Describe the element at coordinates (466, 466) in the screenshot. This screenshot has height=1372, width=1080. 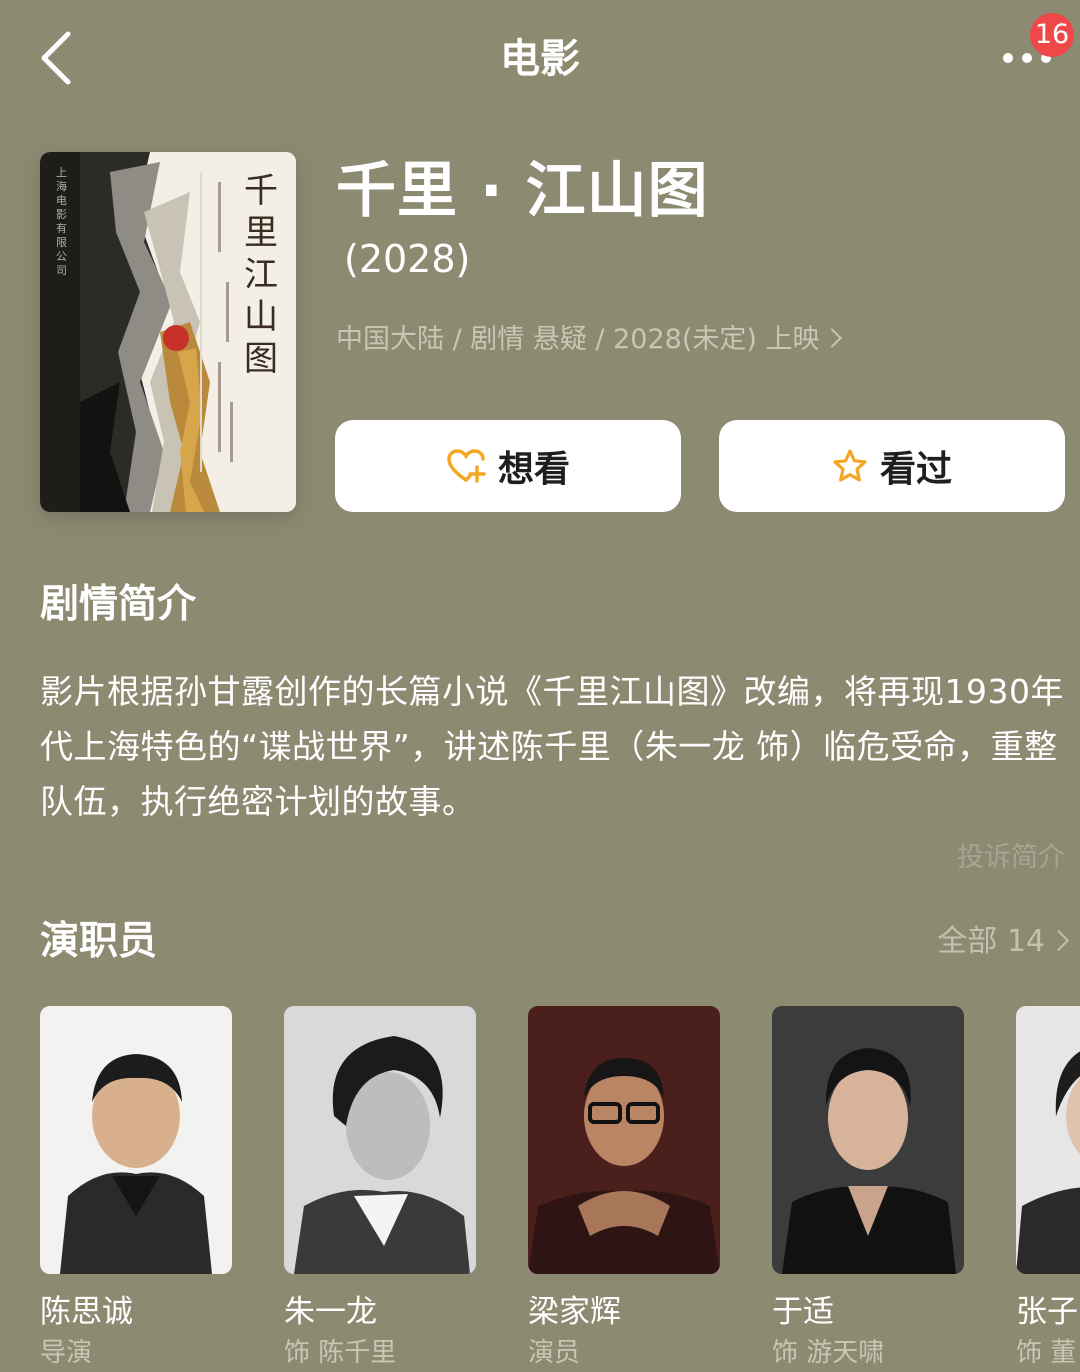
I see `heart-plus-icon` at that location.